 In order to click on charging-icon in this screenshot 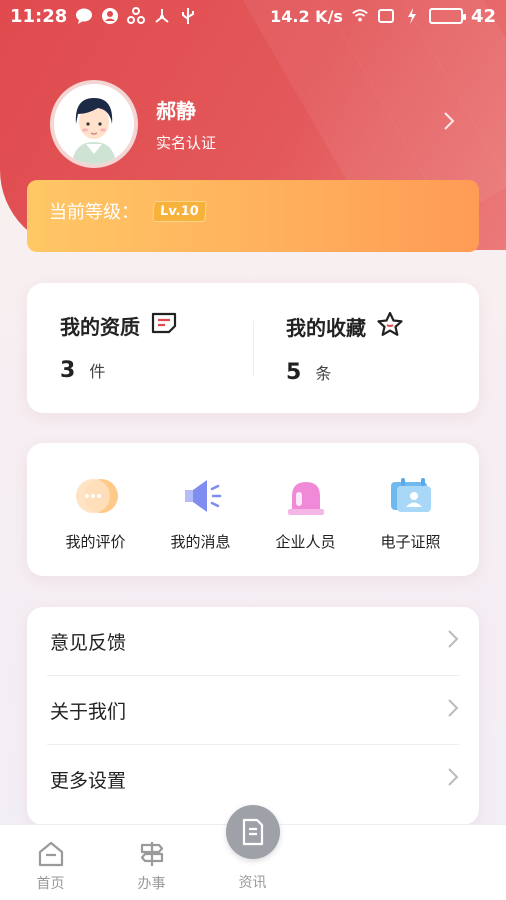, I will do `click(412, 16)`.